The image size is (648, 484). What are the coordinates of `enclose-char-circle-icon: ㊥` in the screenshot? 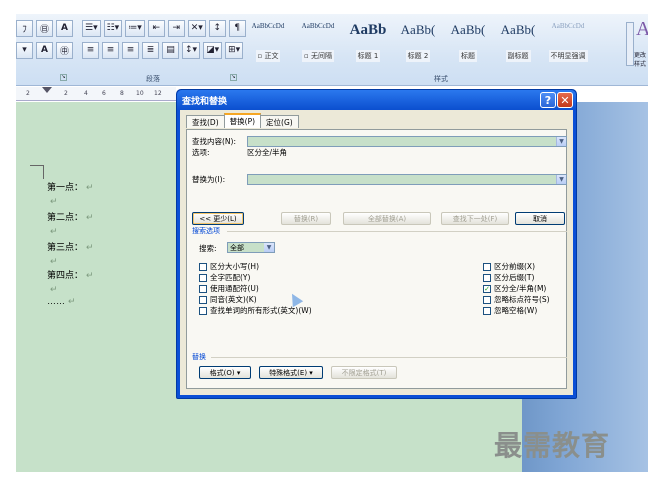 It's located at (64, 50).